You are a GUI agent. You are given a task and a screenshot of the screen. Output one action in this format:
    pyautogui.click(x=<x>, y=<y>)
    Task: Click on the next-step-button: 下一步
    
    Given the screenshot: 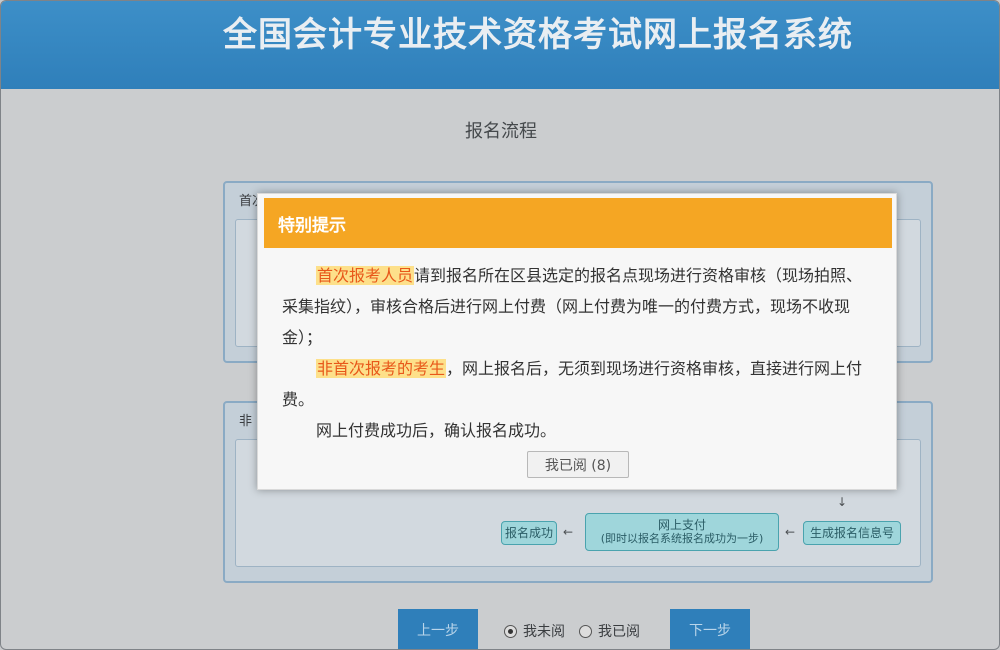 What is the action you would take?
    pyautogui.click(x=710, y=629)
    